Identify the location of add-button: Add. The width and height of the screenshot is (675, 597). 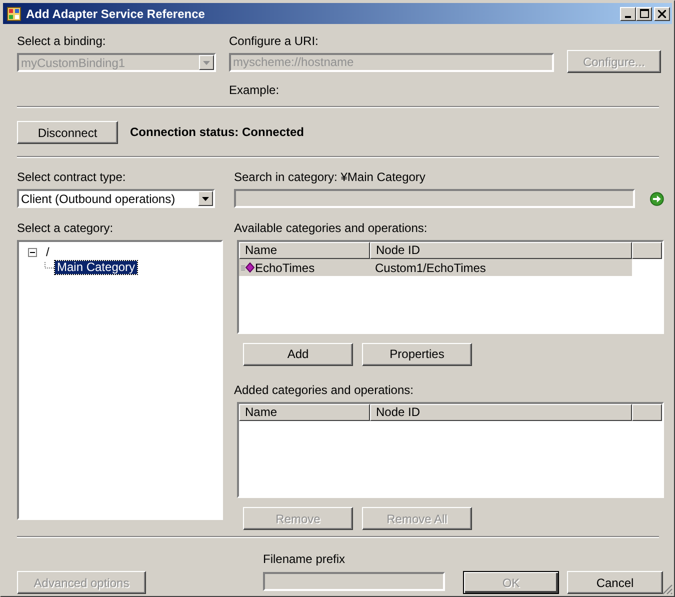
(298, 354).